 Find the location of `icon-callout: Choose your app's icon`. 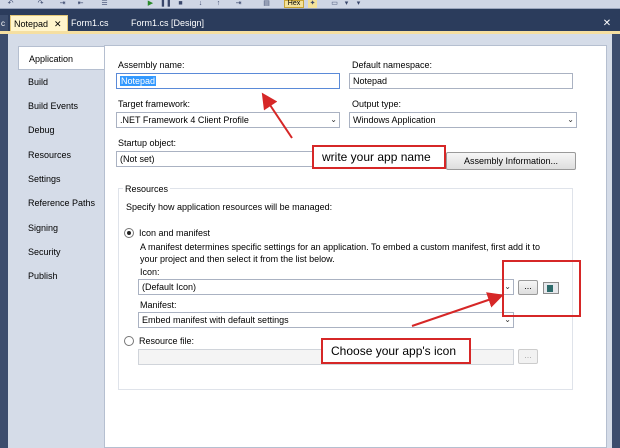

icon-callout: Choose your app's icon is located at coordinates (396, 351).